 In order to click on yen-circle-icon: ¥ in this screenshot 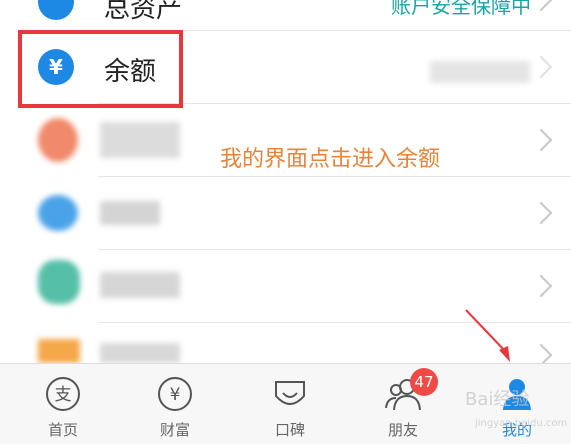, I will do `click(175, 394)`.